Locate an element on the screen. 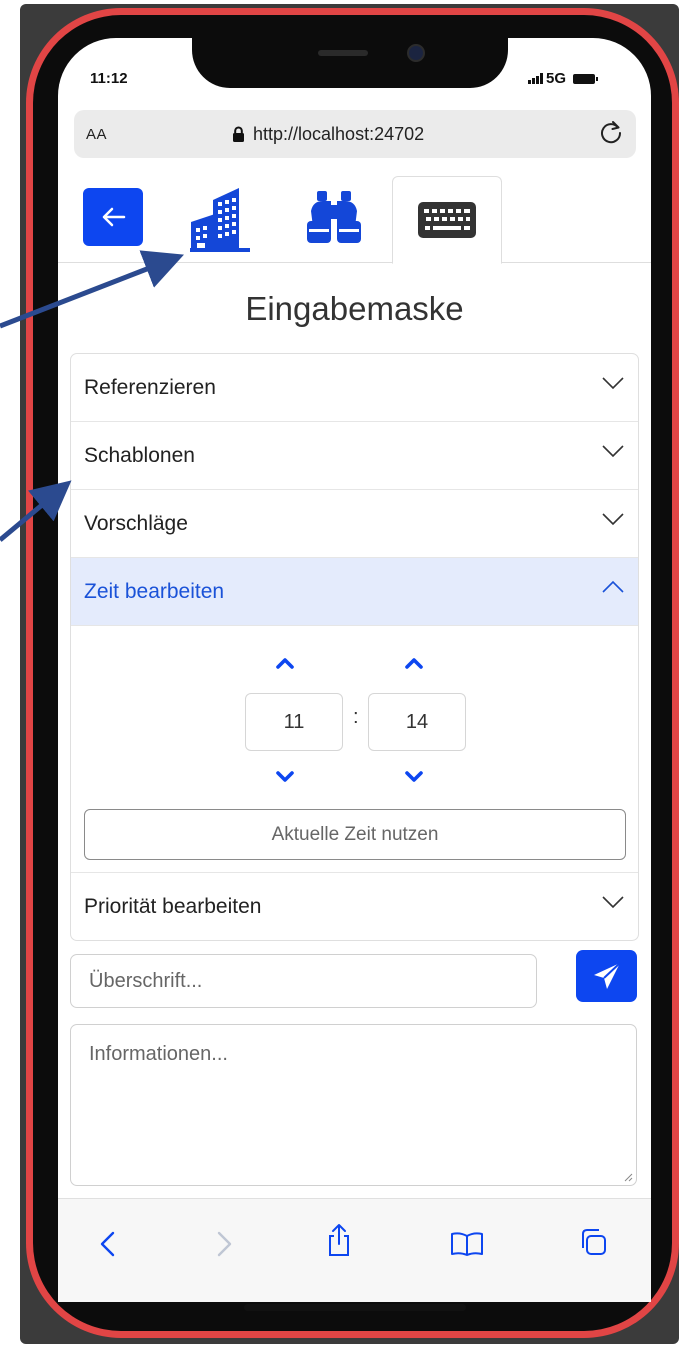 The image size is (679, 1347). minutes-up-button is located at coordinates (414, 663).